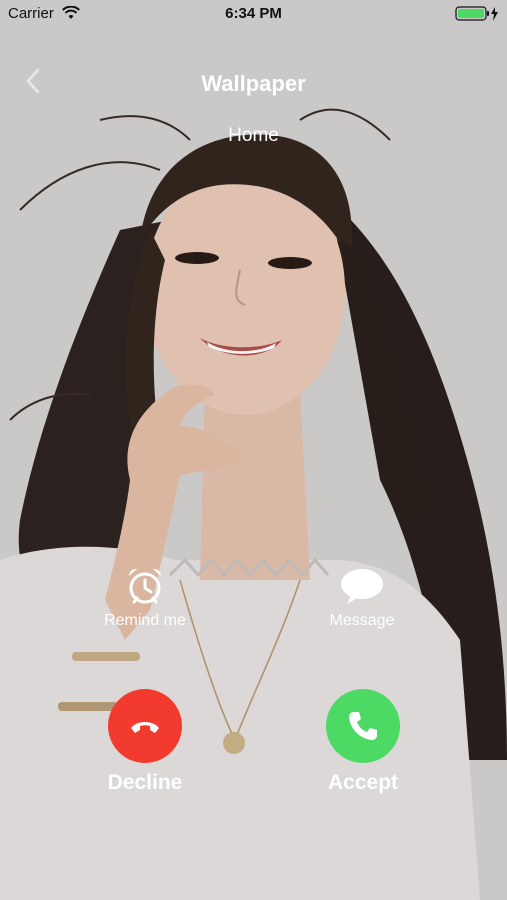 This screenshot has height=900, width=507. I want to click on remind-me-label: Remind me, so click(145, 620).